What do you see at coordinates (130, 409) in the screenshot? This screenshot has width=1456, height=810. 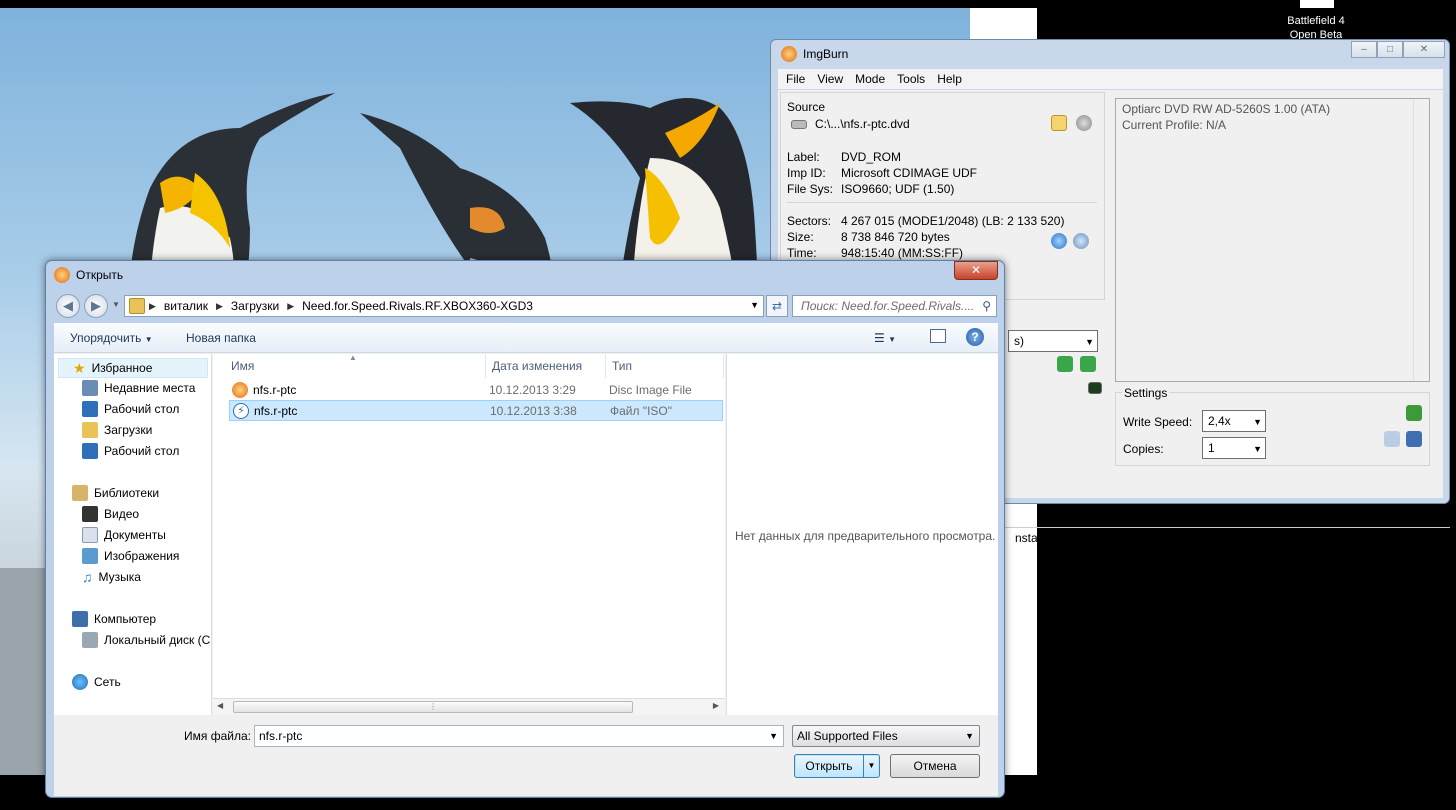 I see `nav-desktop: Рабочий стол` at bounding box center [130, 409].